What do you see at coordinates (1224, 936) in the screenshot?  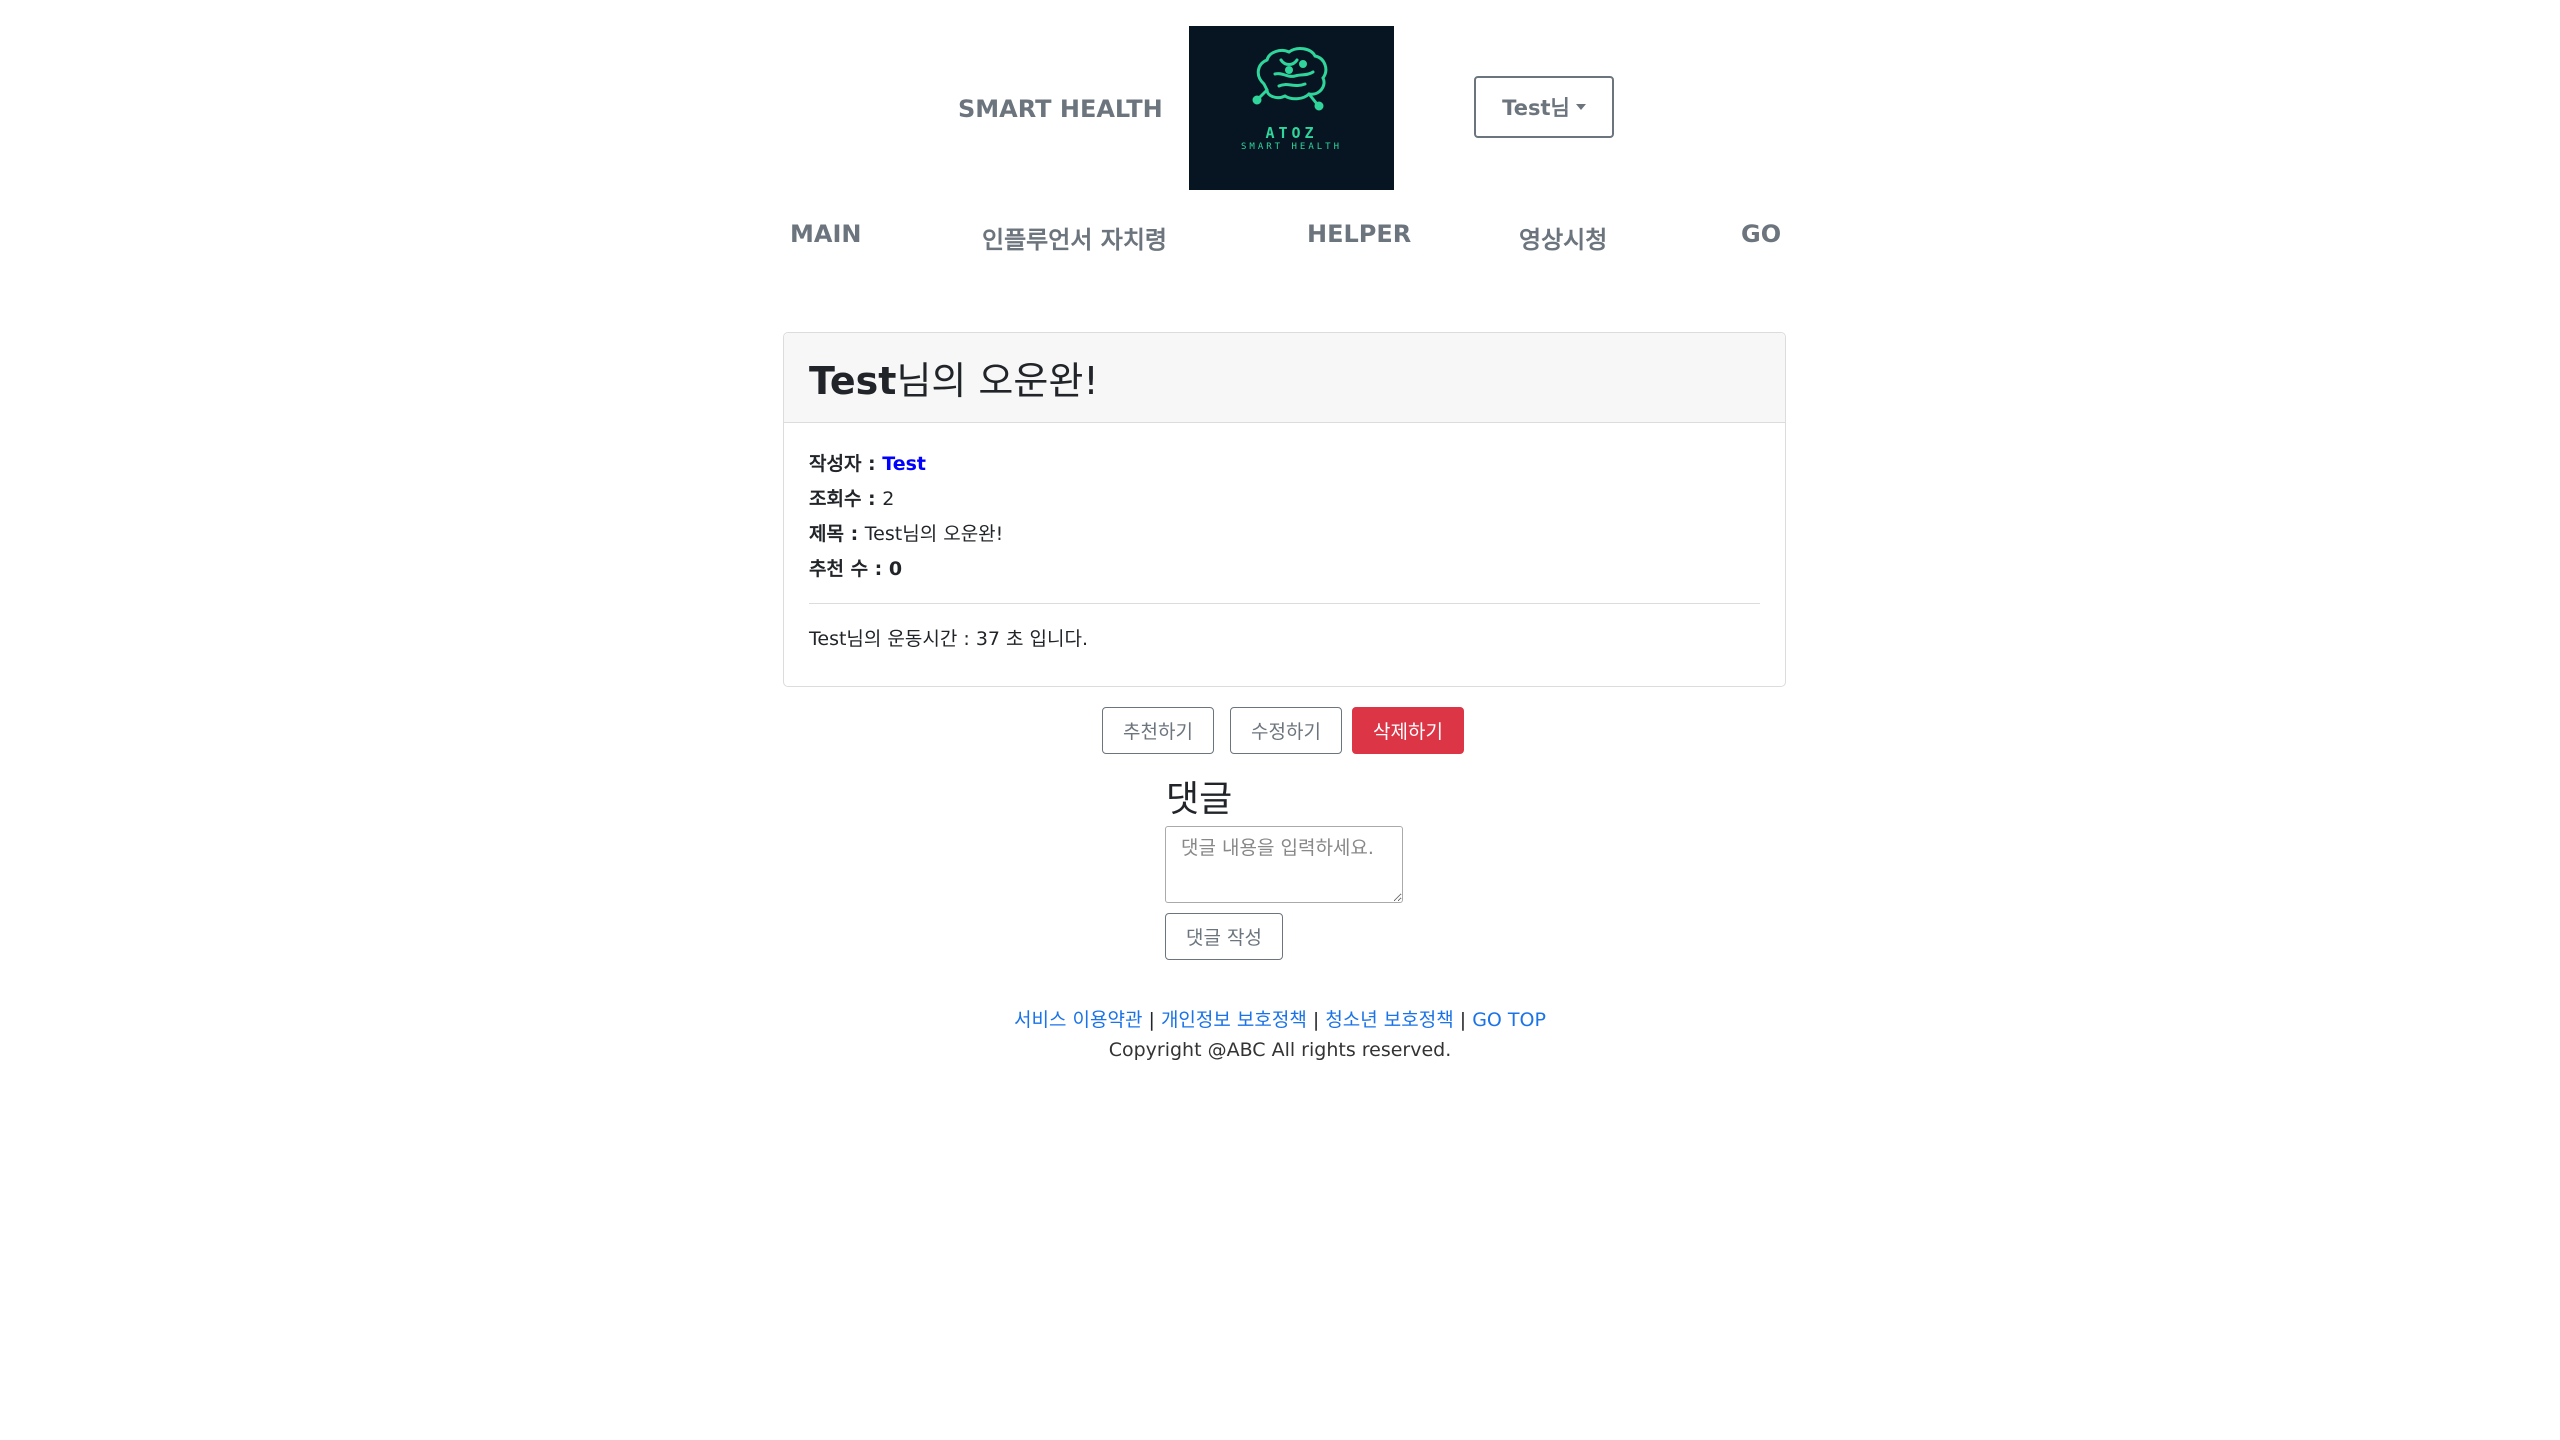 I see `comment-submit-button: 댓글 작성` at bounding box center [1224, 936].